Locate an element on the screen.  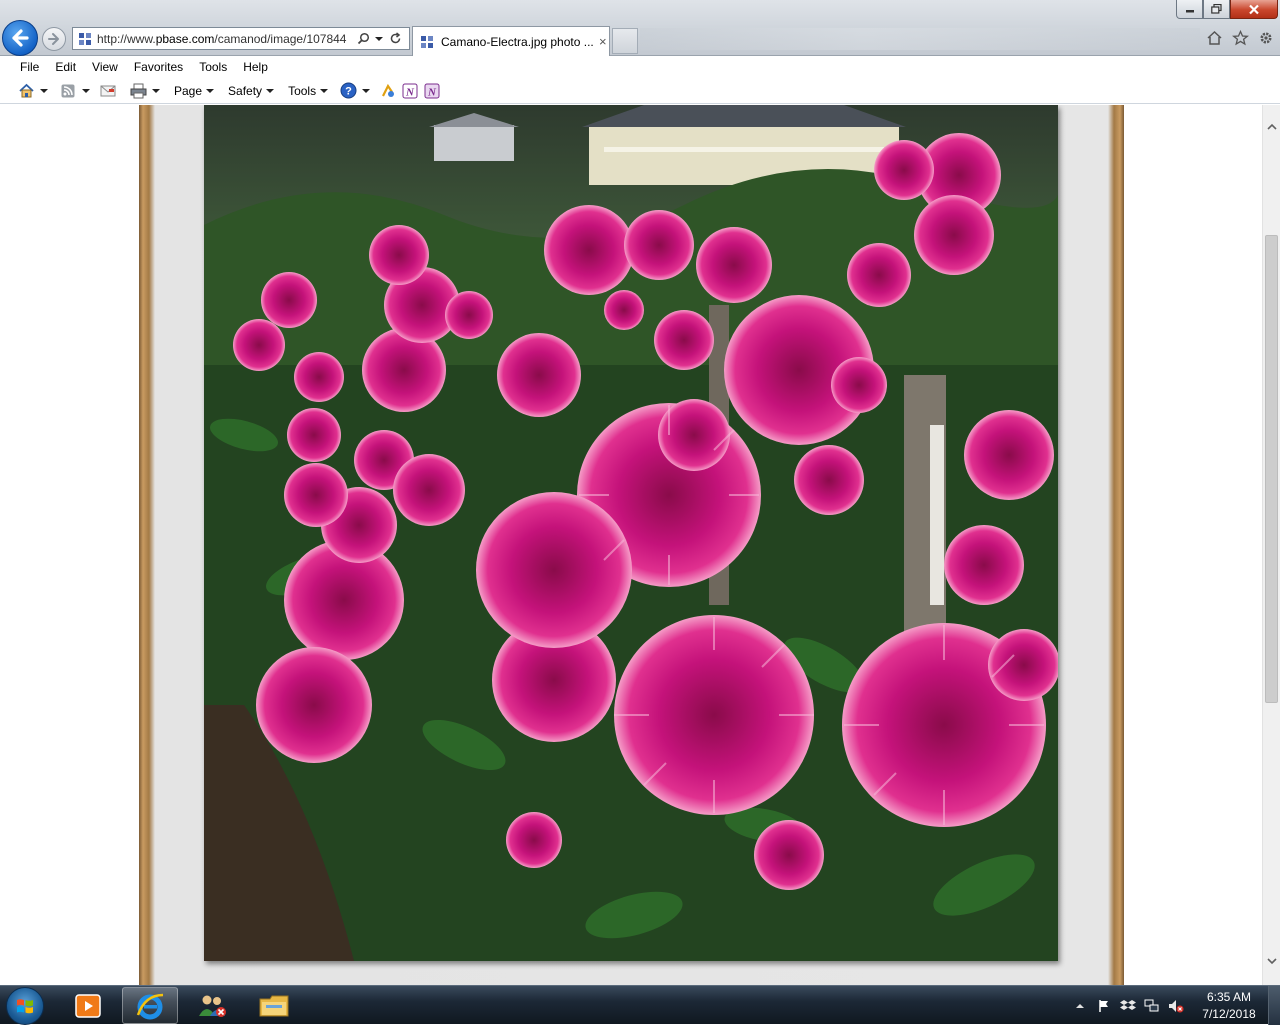
volume-muted-icon is located at coordinates (1176, 1006).